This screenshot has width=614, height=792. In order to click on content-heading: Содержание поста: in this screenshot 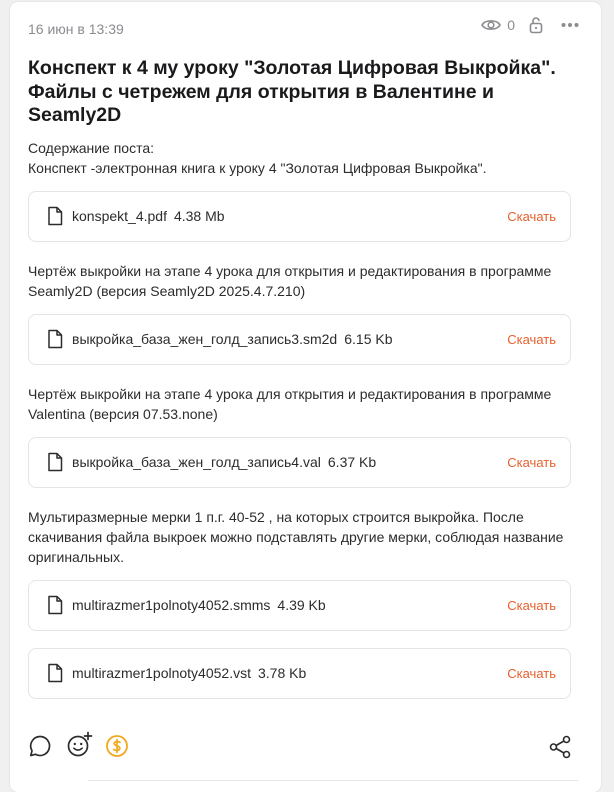, I will do `click(91, 148)`.